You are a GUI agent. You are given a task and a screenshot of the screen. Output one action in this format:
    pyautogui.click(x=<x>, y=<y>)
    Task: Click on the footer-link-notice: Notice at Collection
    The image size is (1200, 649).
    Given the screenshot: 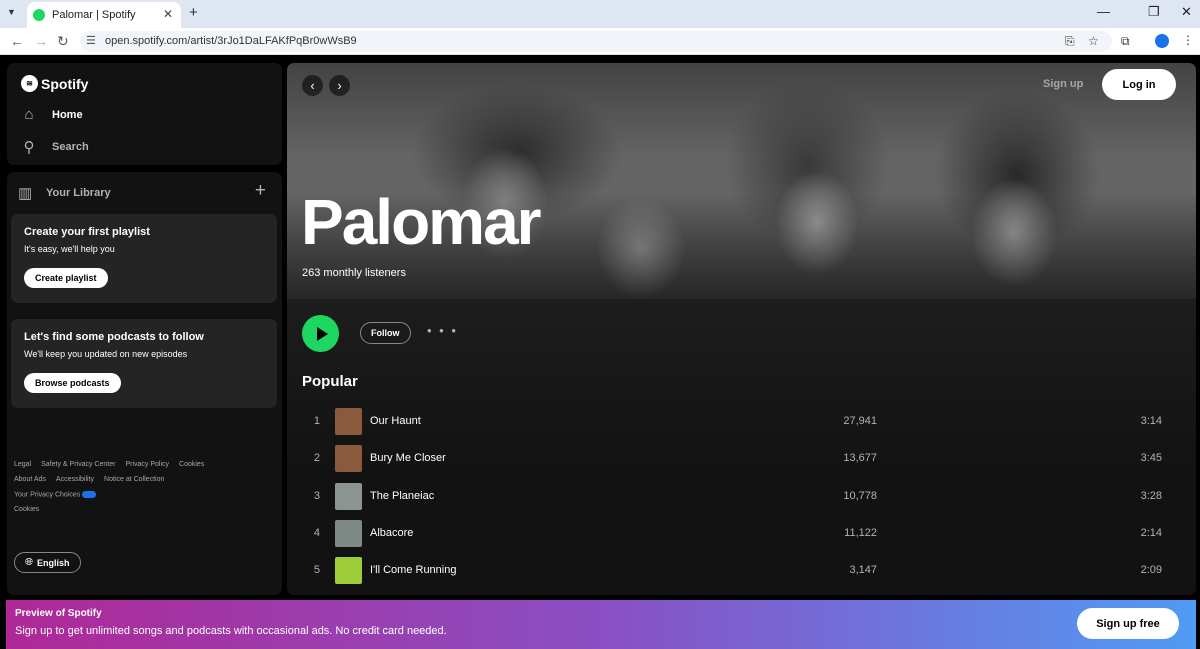 What is the action you would take?
    pyautogui.click(x=134, y=479)
    